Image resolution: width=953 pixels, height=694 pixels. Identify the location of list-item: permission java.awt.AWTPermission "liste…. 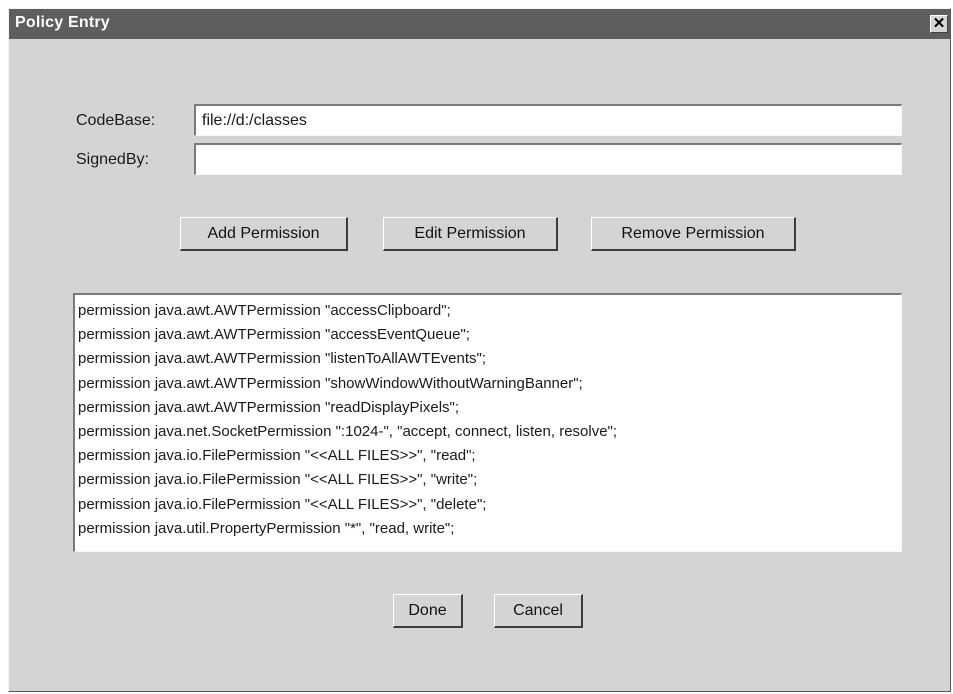
(488, 359).